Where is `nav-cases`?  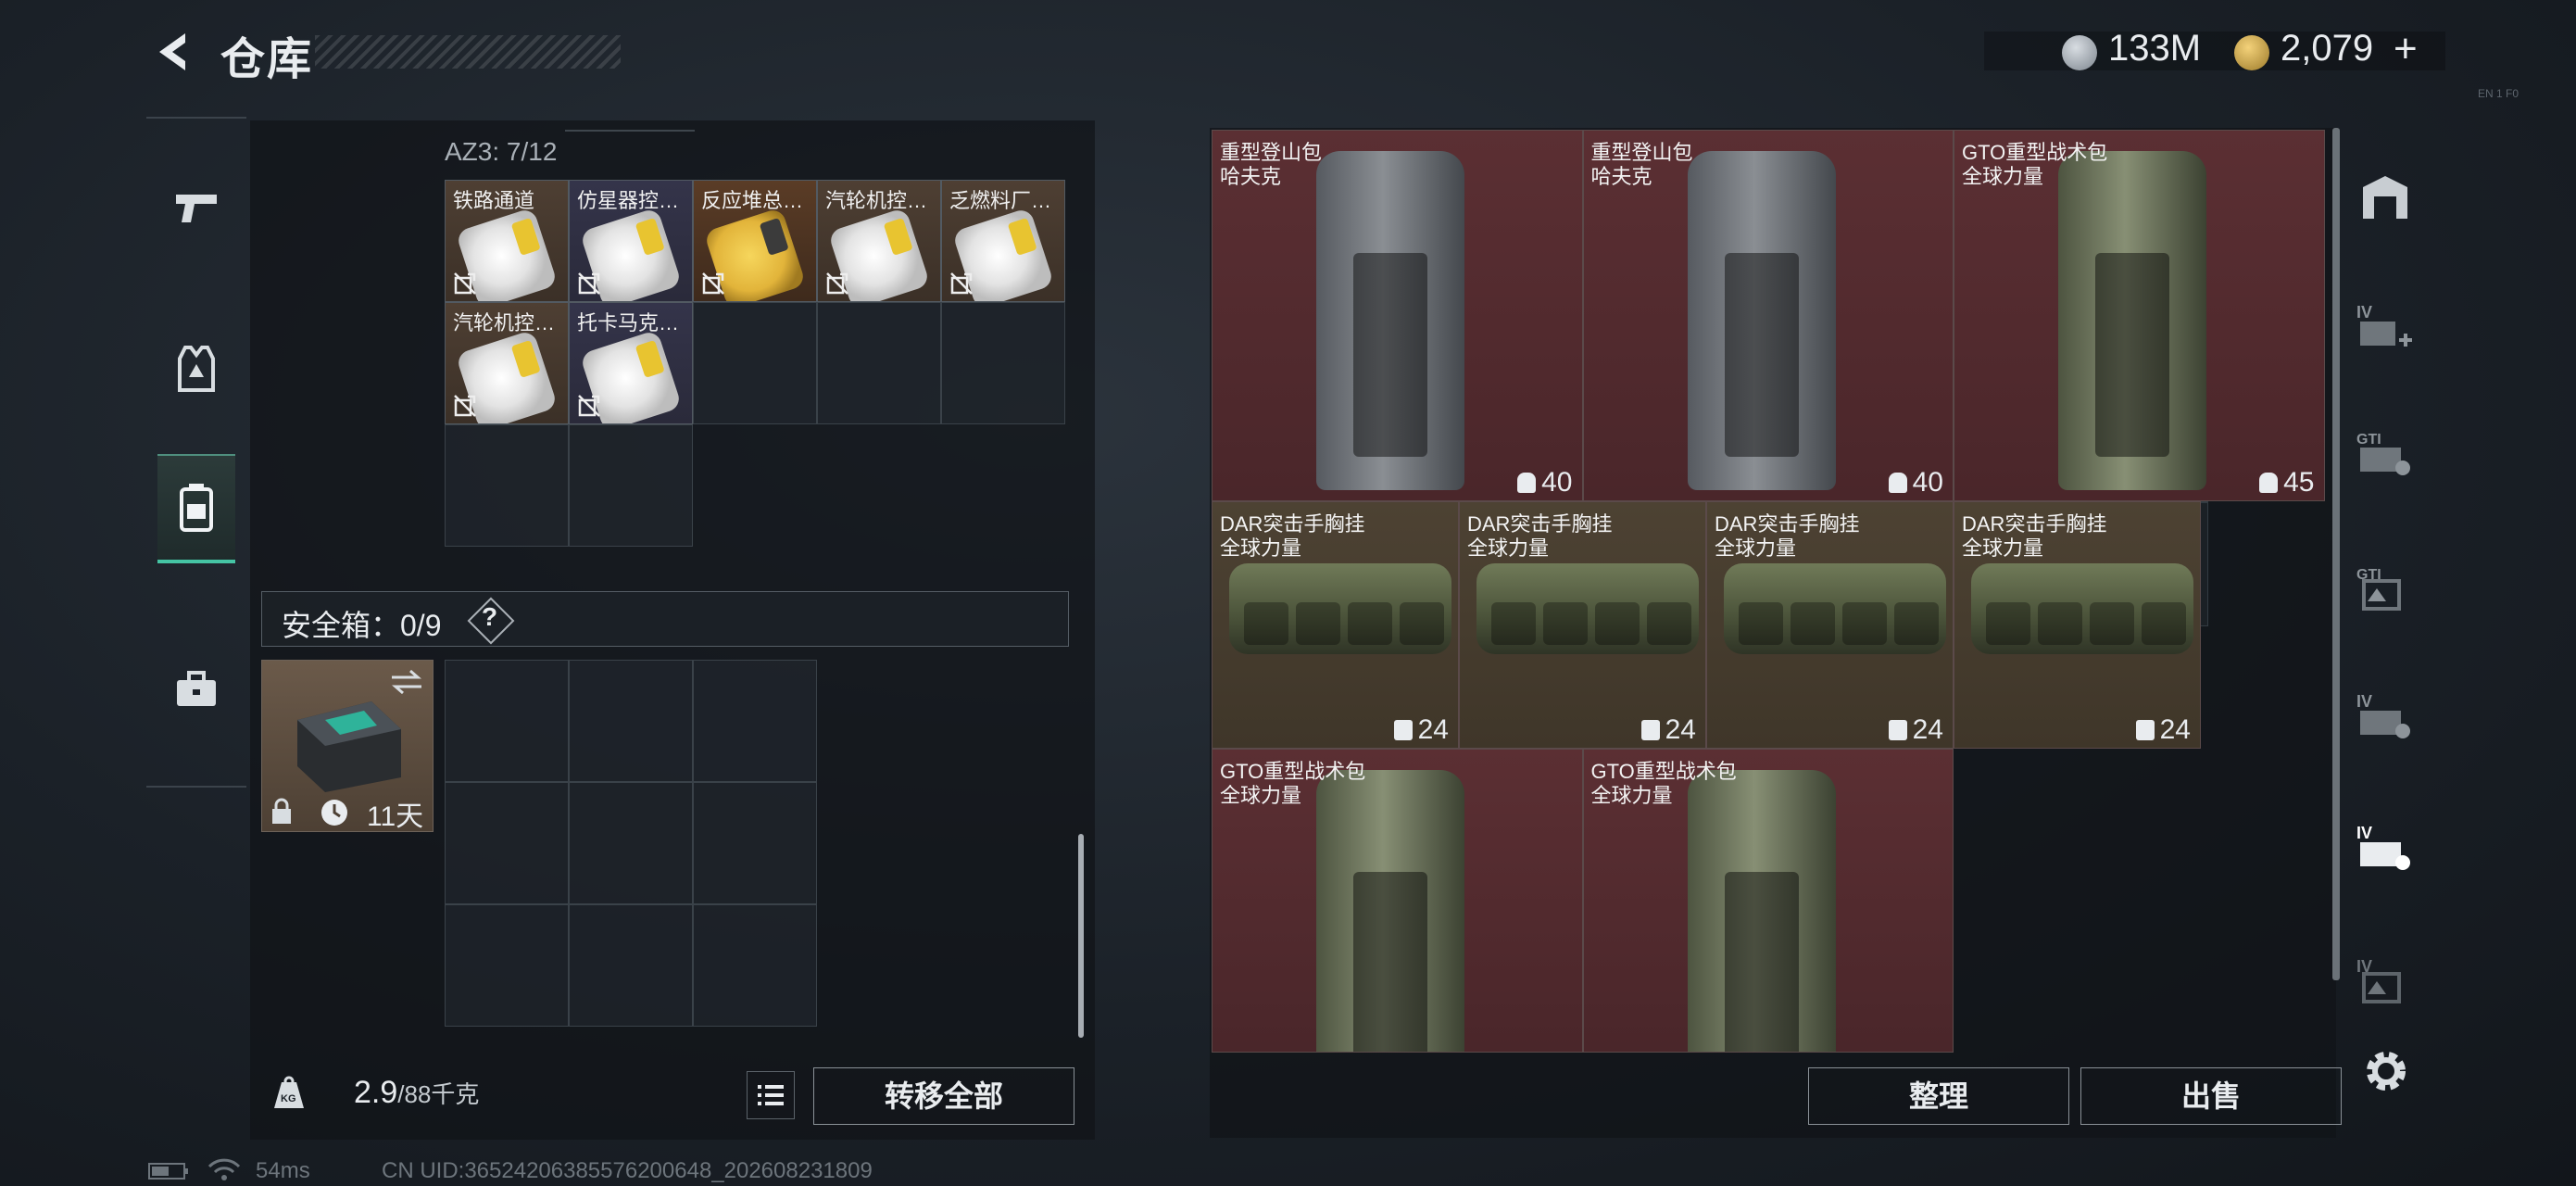 nav-cases is located at coordinates (196, 689).